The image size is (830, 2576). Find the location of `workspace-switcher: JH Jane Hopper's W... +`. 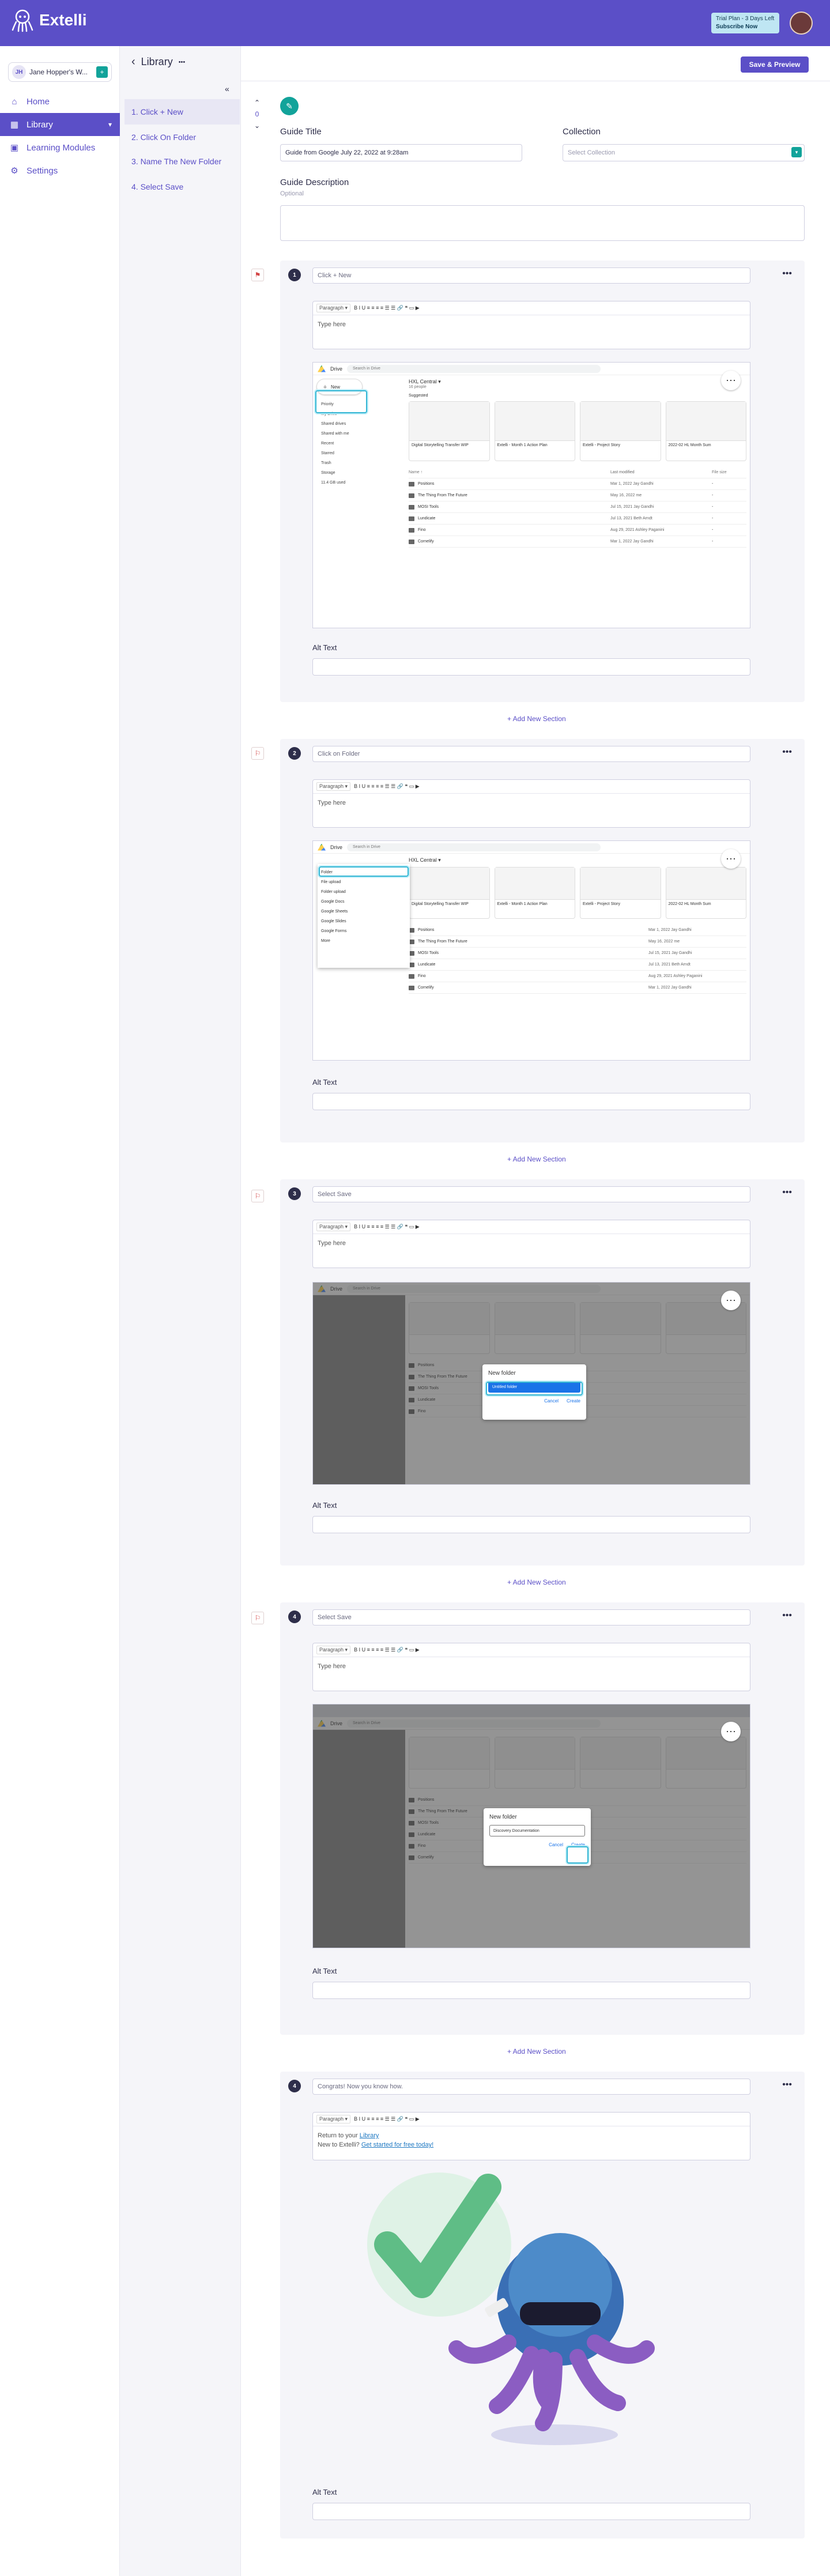

workspace-switcher: JH Jane Hopper's W... + is located at coordinates (60, 72).